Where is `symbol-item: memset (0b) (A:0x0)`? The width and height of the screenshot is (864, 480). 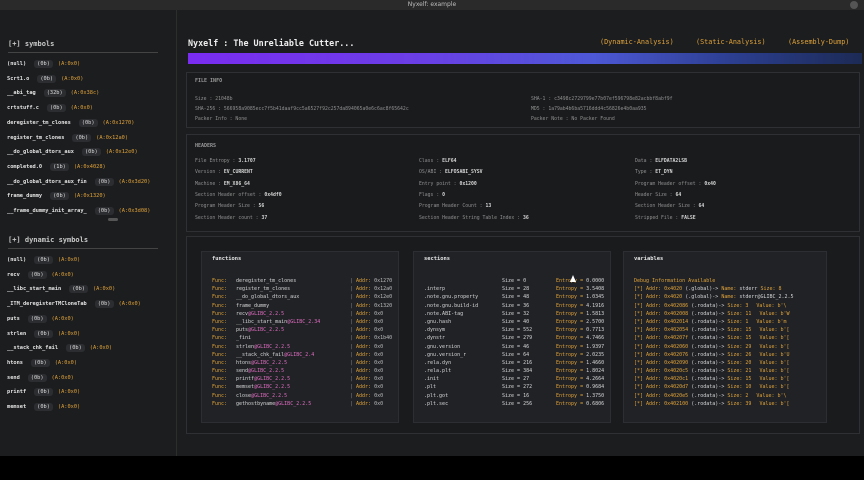
symbol-item: memset (0b) (A:0x0) is located at coordinates (42, 407).